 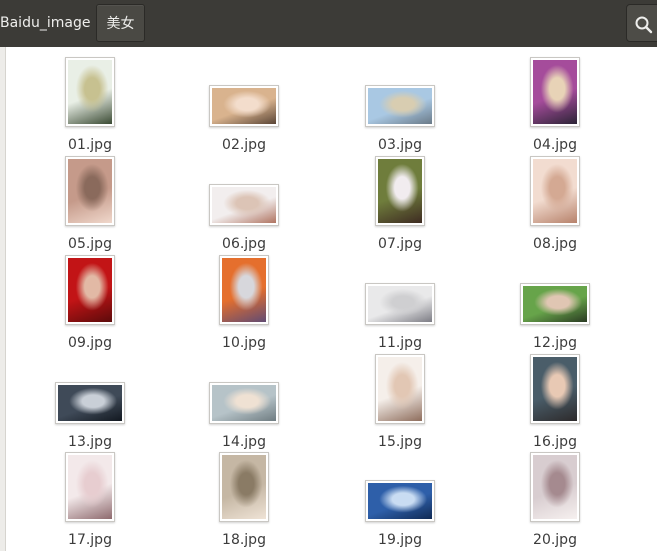 I want to click on file-name: 08.jpg, so click(x=555, y=244).